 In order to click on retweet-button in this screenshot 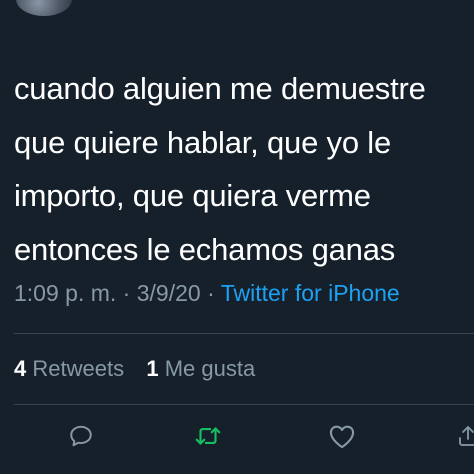, I will do `click(208, 436)`.